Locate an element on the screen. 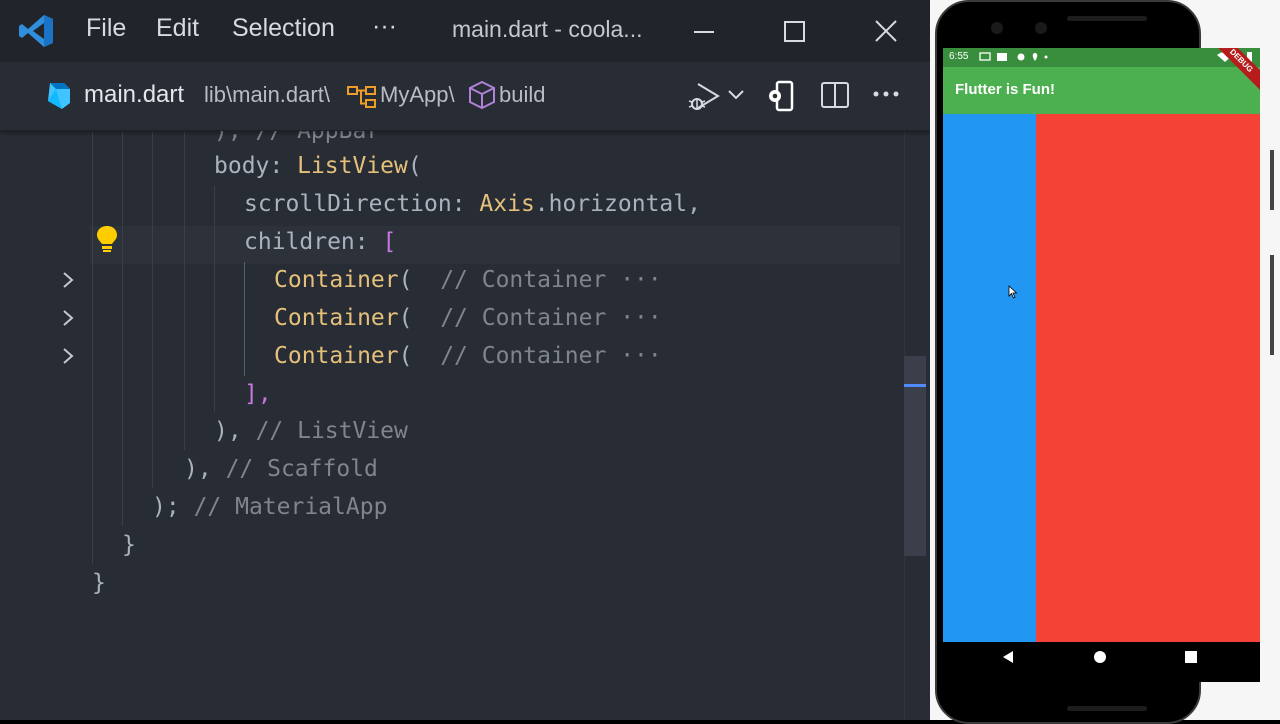 This screenshot has height=724, width=1280. vscode-logo-icon is located at coordinates (36, 31).